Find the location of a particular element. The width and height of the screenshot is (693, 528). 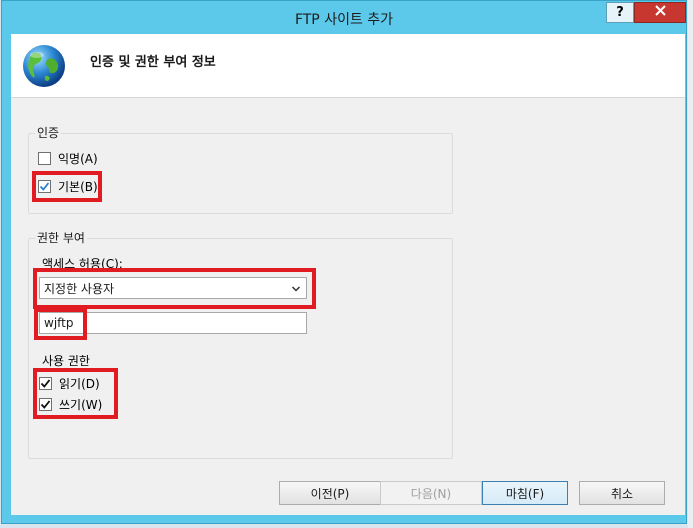

finish-button: 마침(F) is located at coordinates (525, 493).